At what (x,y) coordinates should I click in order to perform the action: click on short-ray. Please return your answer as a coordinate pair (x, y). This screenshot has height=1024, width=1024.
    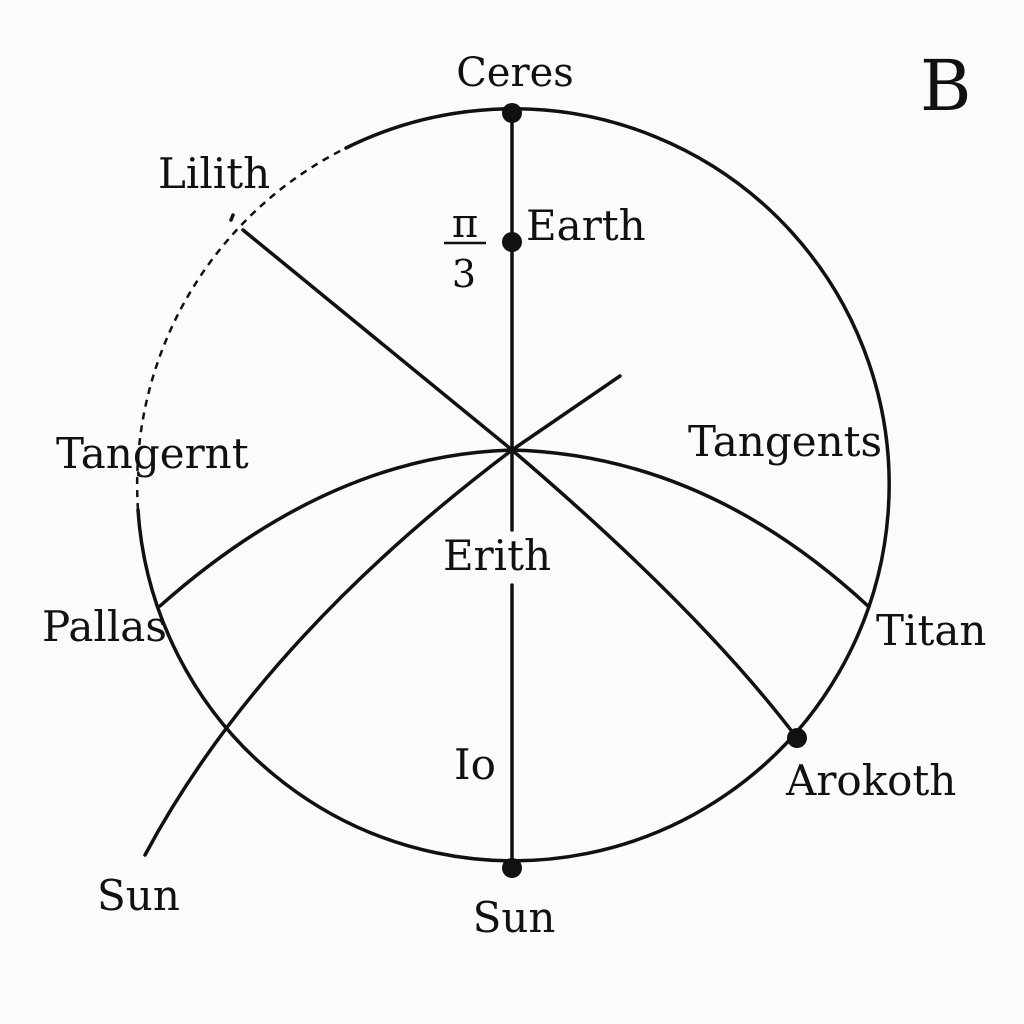
    Looking at the image, I should click on (566, 413).